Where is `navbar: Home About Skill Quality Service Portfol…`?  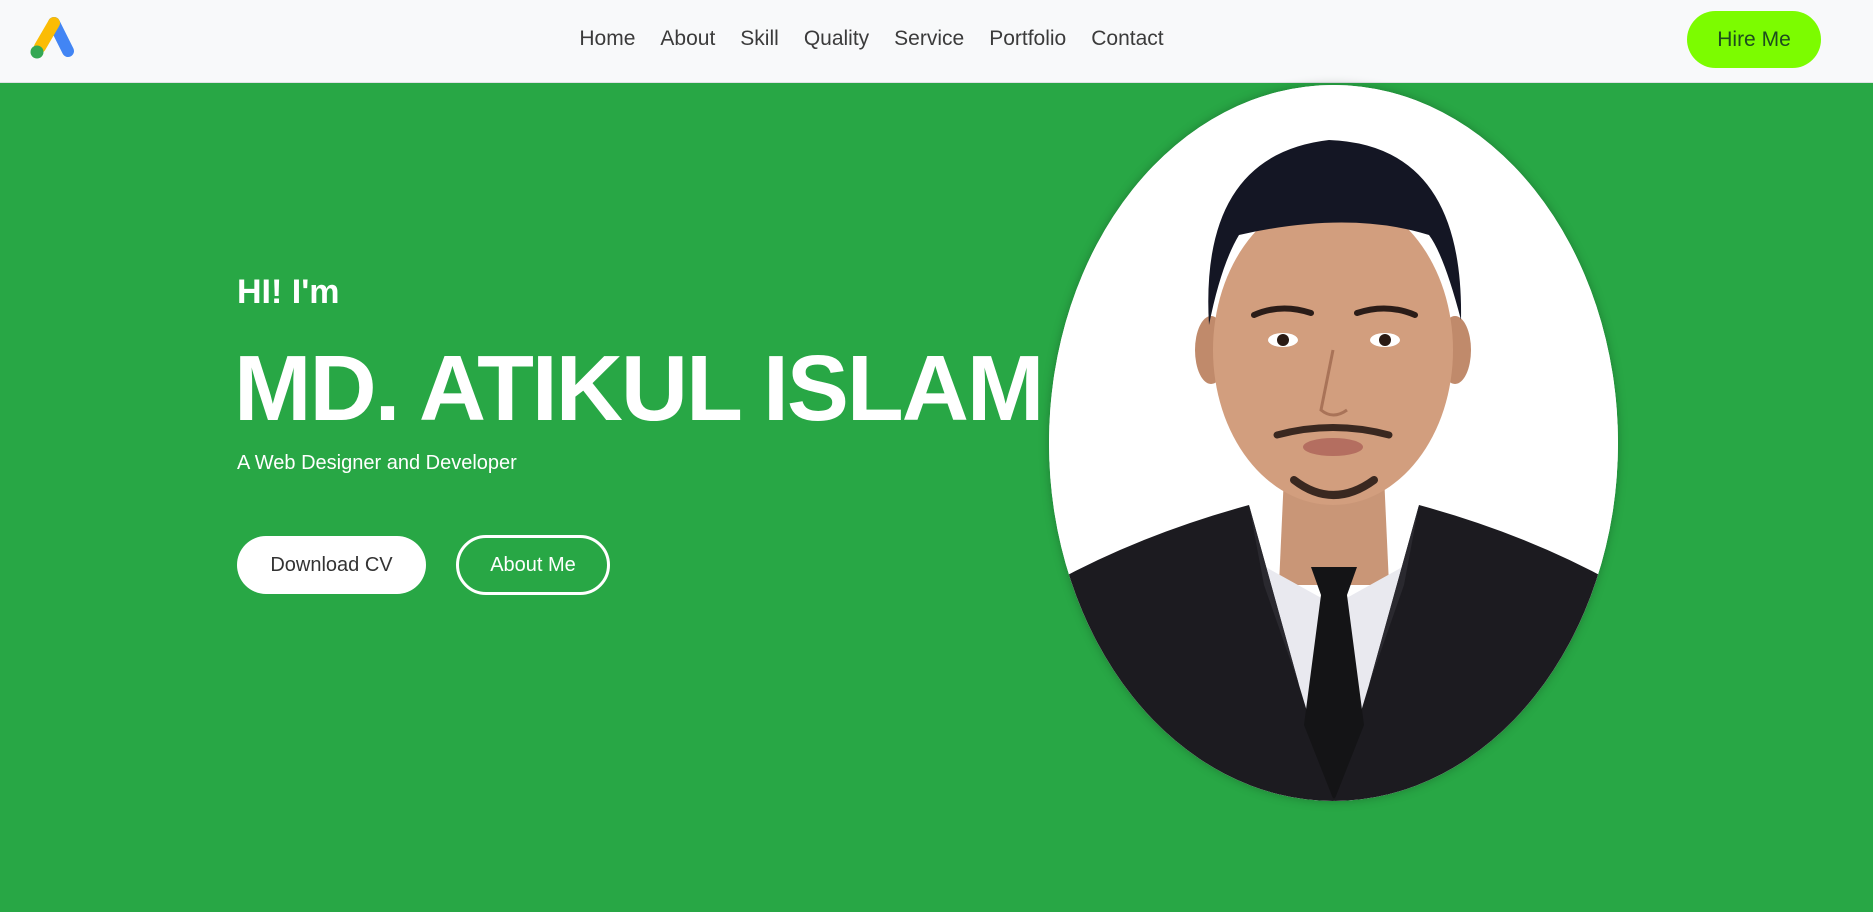 navbar: Home About Skill Quality Service Portfol… is located at coordinates (936, 41).